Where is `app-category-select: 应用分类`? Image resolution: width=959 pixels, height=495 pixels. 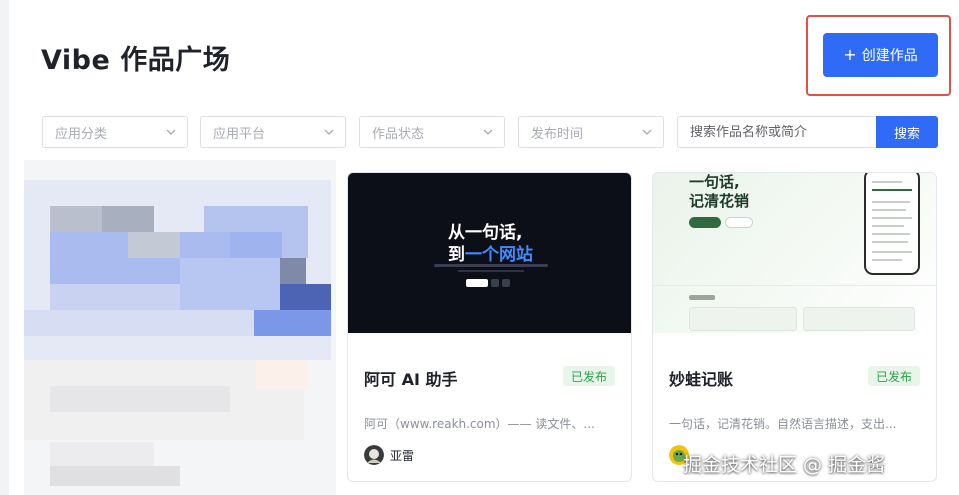 app-category-select: 应用分类 is located at coordinates (115, 132).